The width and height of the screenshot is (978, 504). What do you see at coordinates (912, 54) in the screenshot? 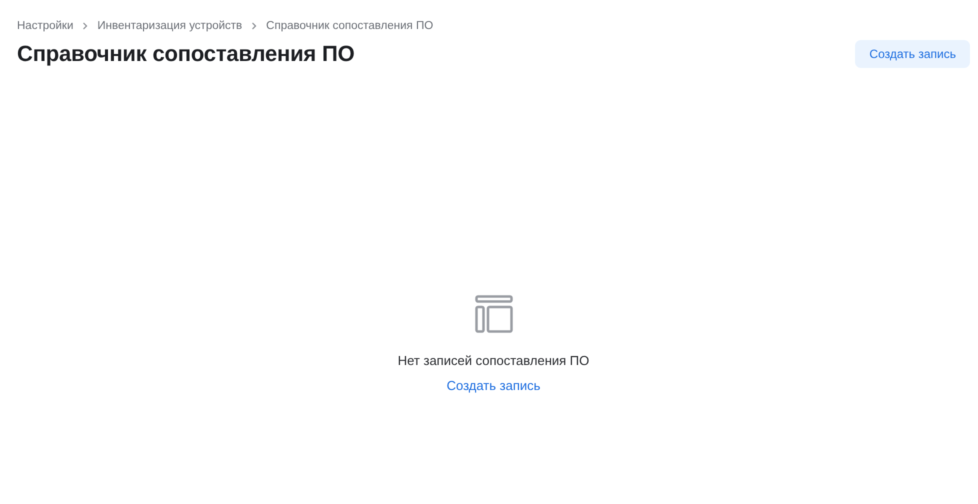
I see `create-button: Создать запись` at bounding box center [912, 54].